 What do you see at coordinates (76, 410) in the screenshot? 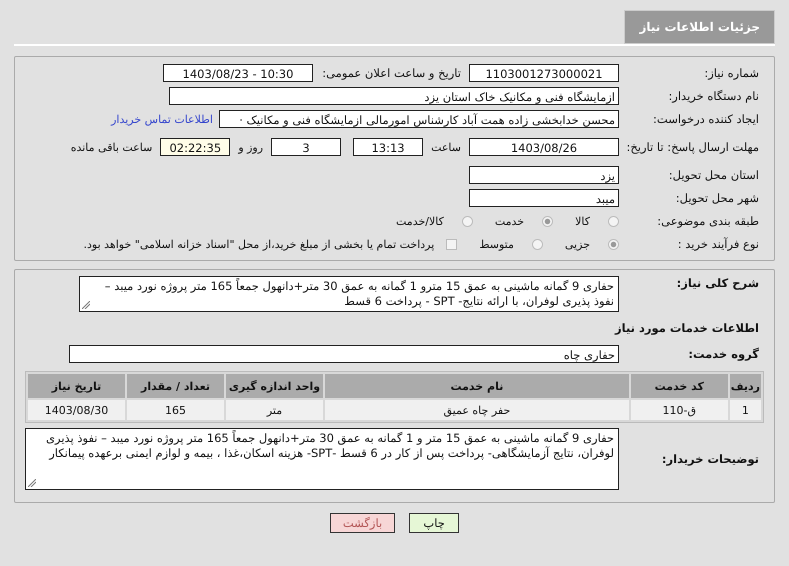
I see `table-cell: 1403/08/30` at bounding box center [76, 410].